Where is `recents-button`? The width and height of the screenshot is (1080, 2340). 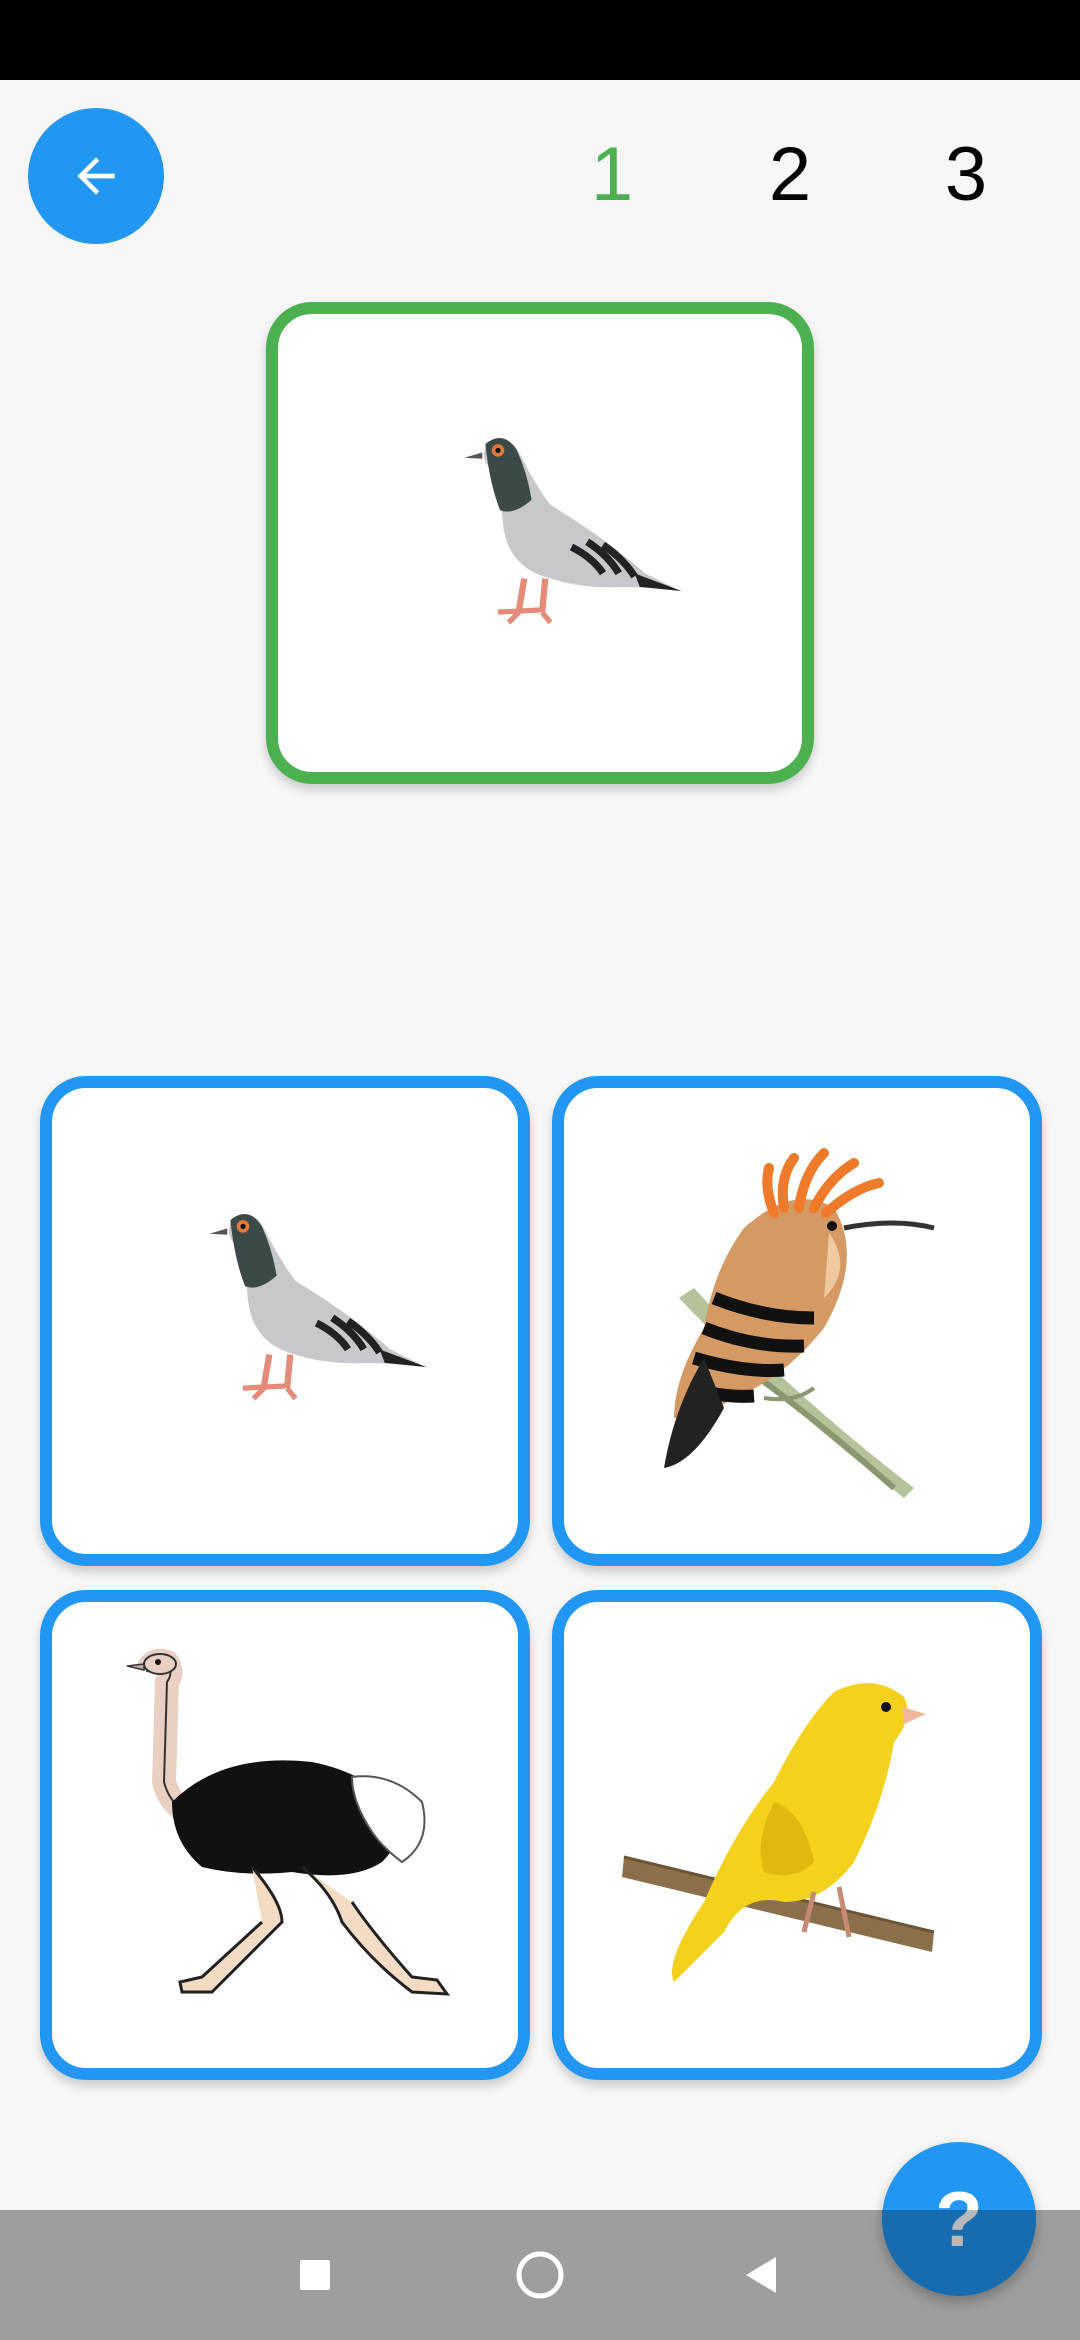
recents-button is located at coordinates (315, 2275).